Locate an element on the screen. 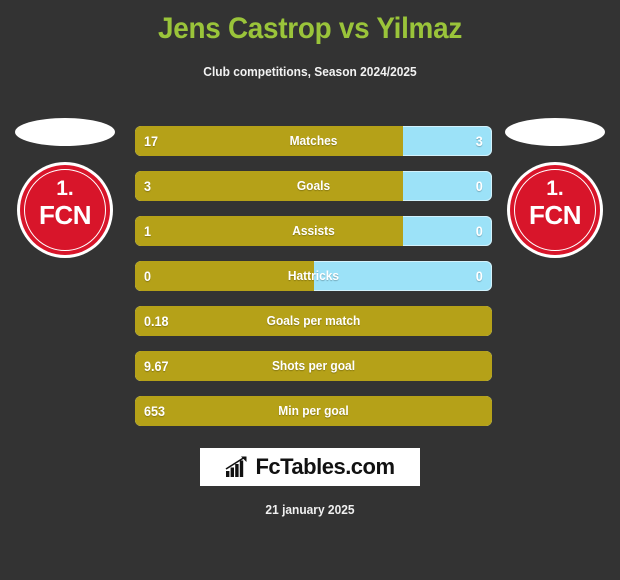 The width and height of the screenshot is (620, 580). stat-label: Min per goal is located at coordinates (313, 410).